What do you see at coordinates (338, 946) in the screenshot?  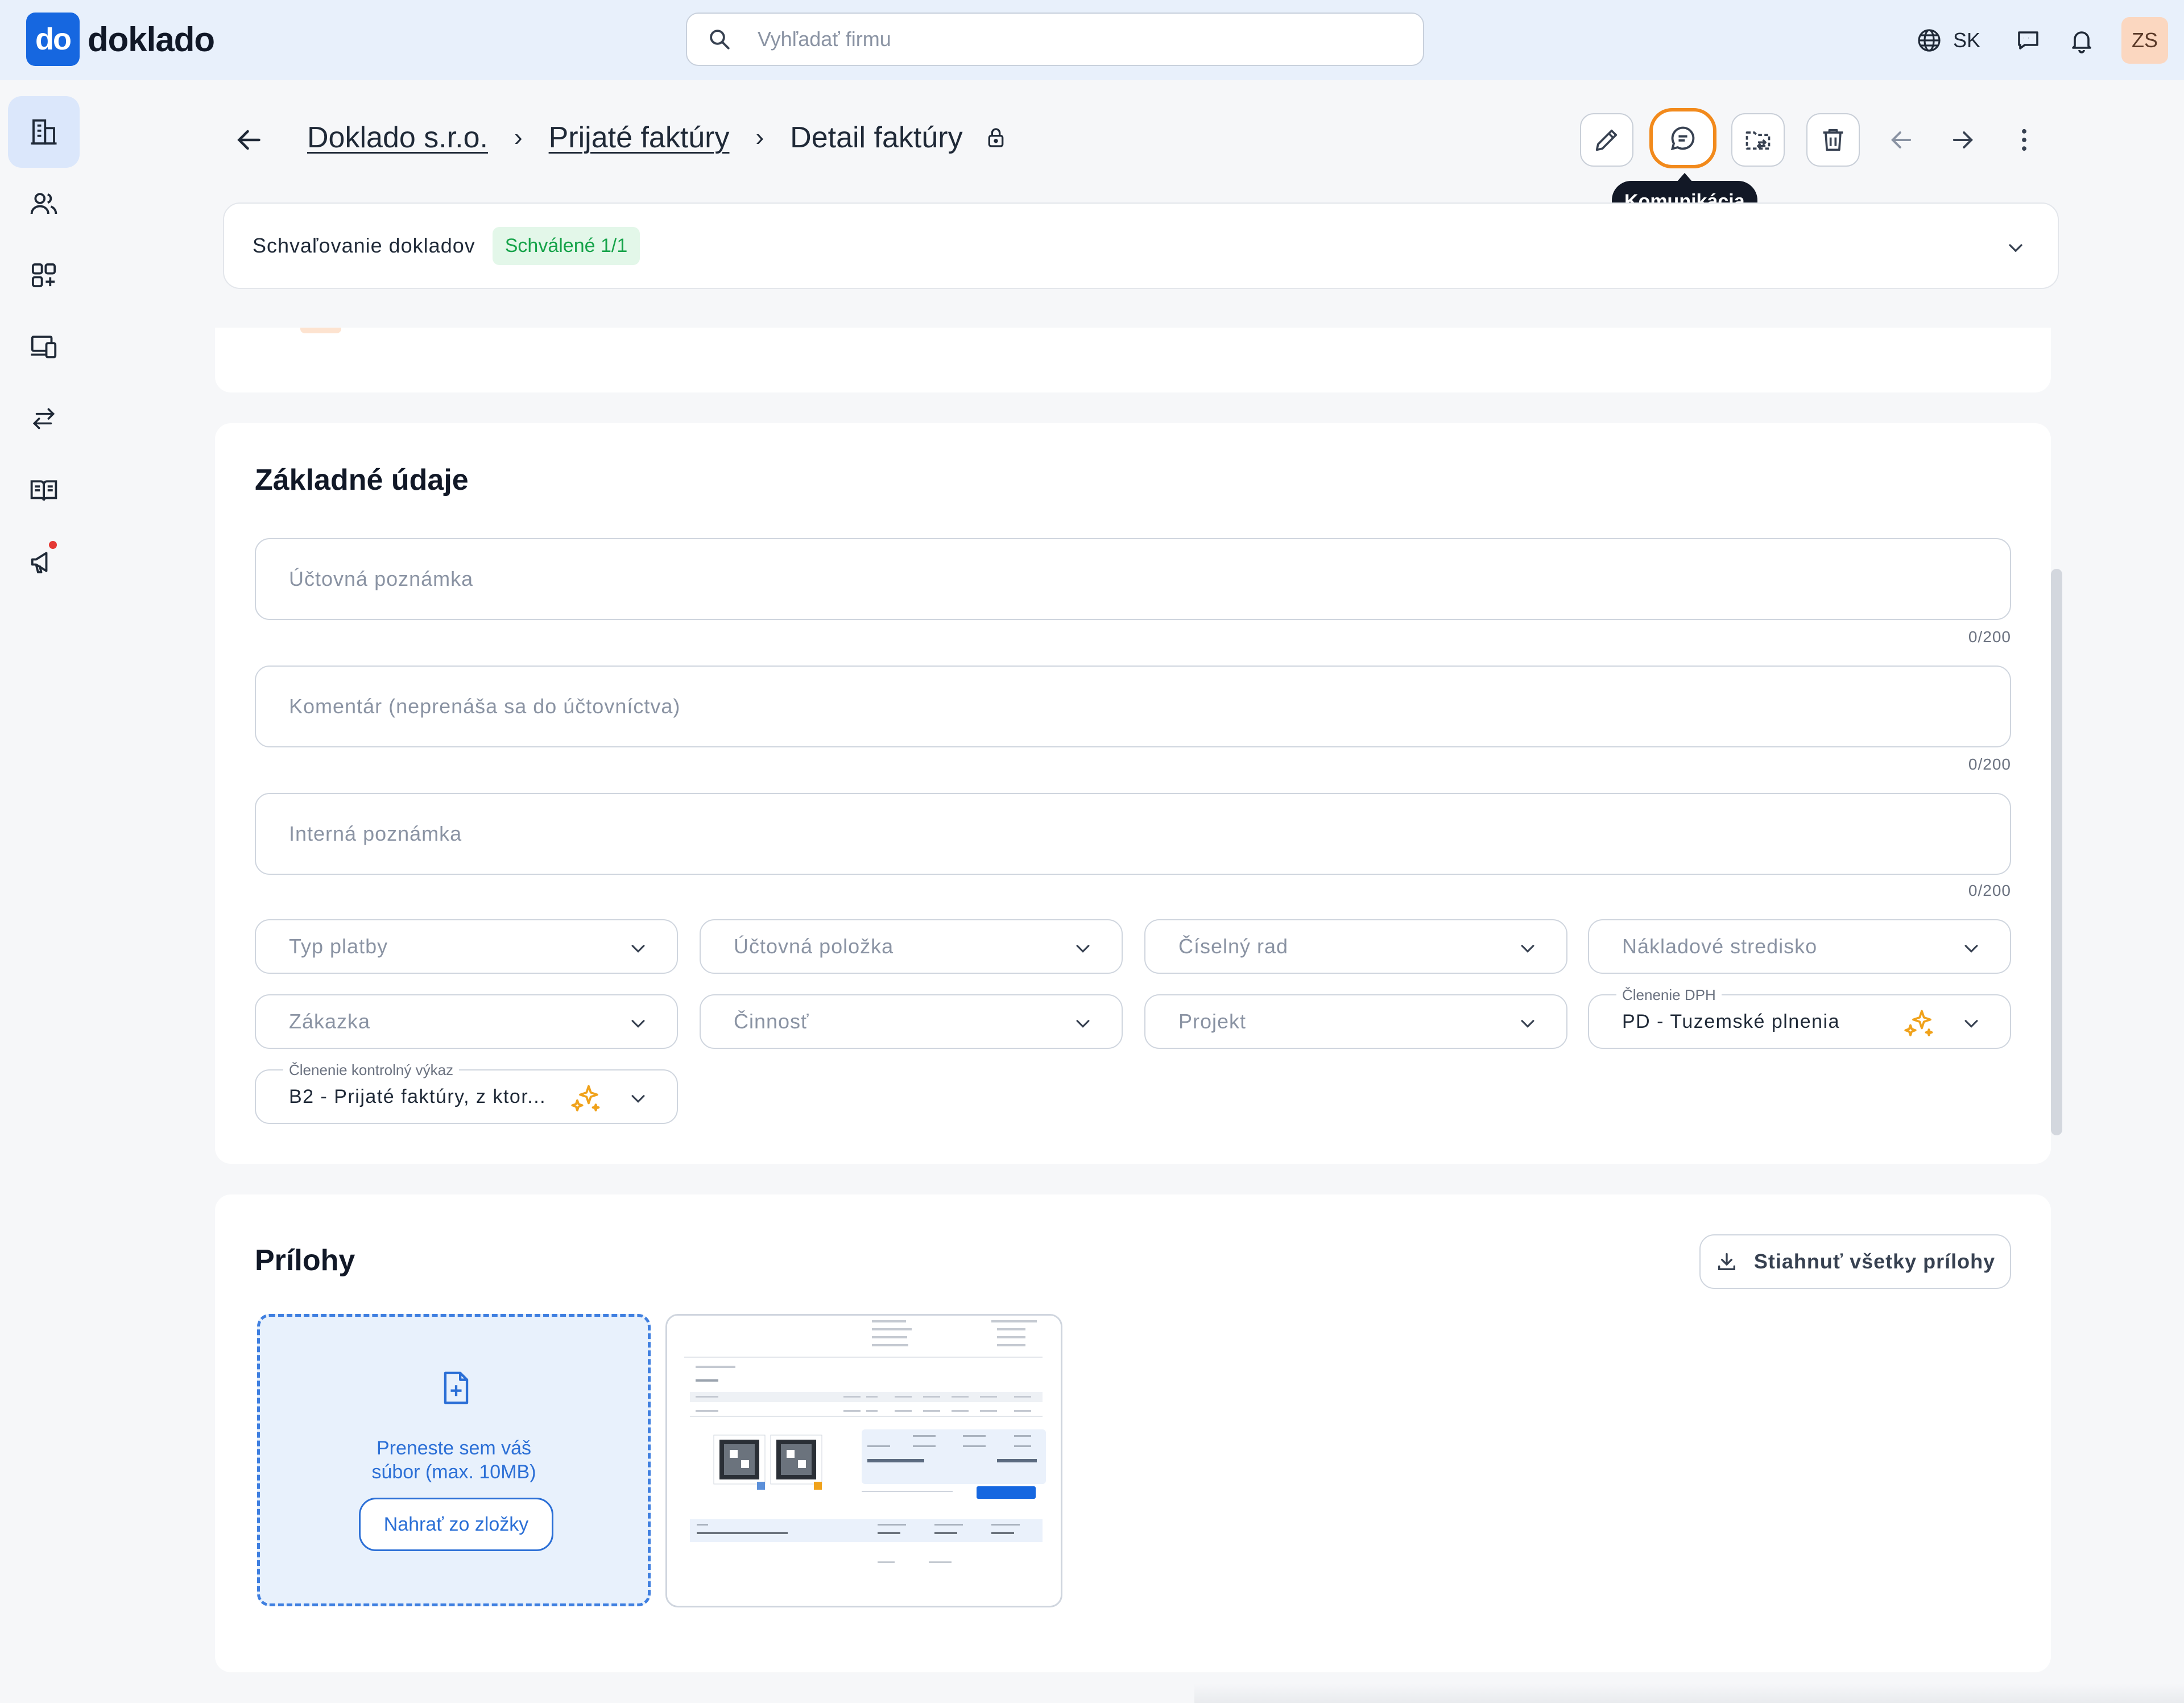 I see `select-placeholder: Typ platby` at bounding box center [338, 946].